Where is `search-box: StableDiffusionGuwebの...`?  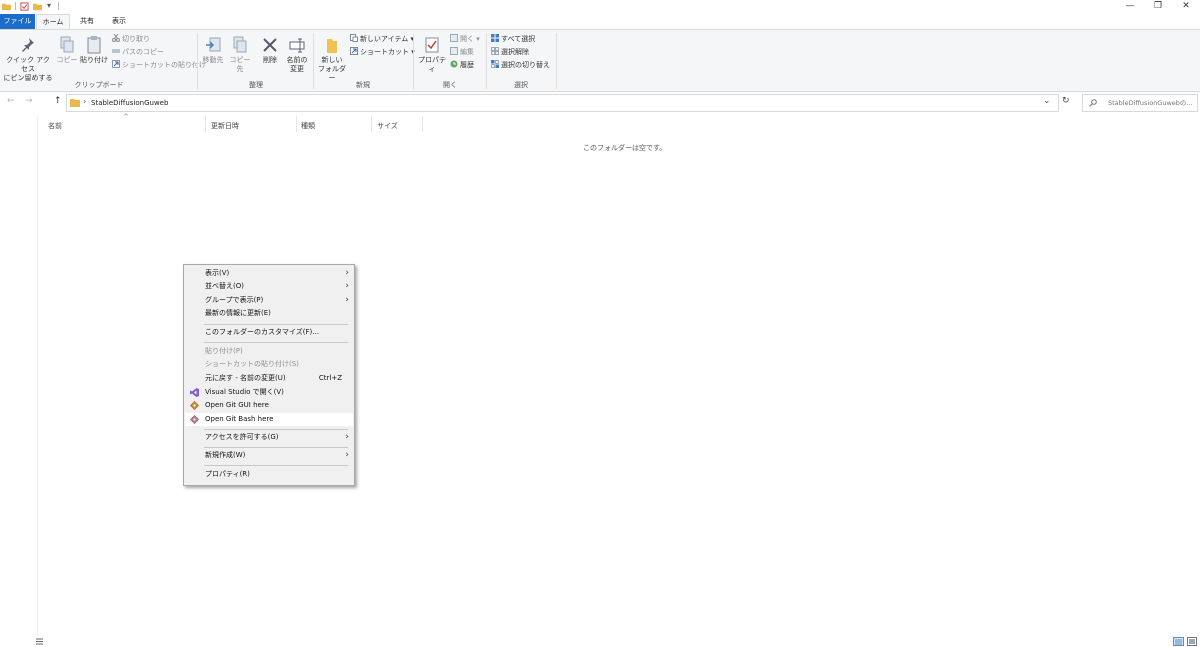 search-box: StableDiffusionGuwebの... is located at coordinates (1140, 103).